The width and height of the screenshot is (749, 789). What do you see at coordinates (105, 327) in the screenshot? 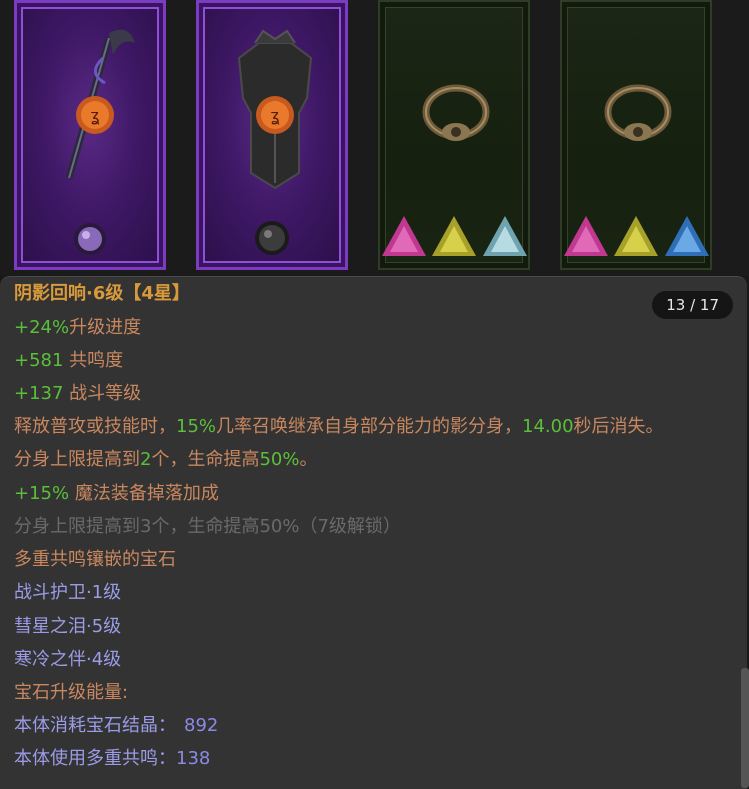
I see `stat-label: 升级进度` at bounding box center [105, 327].